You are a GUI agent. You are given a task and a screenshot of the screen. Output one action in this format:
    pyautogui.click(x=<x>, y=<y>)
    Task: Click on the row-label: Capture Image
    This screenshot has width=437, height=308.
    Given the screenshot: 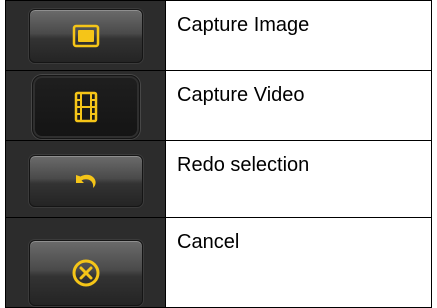 What is the action you would take?
    pyautogui.click(x=298, y=35)
    